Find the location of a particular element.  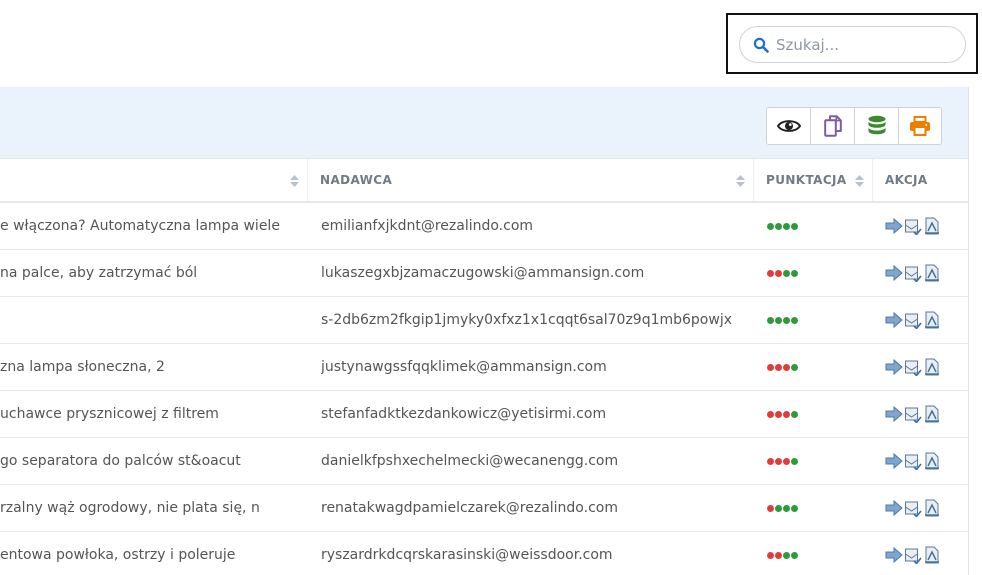

printer-icon is located at coordinates (920, 126).